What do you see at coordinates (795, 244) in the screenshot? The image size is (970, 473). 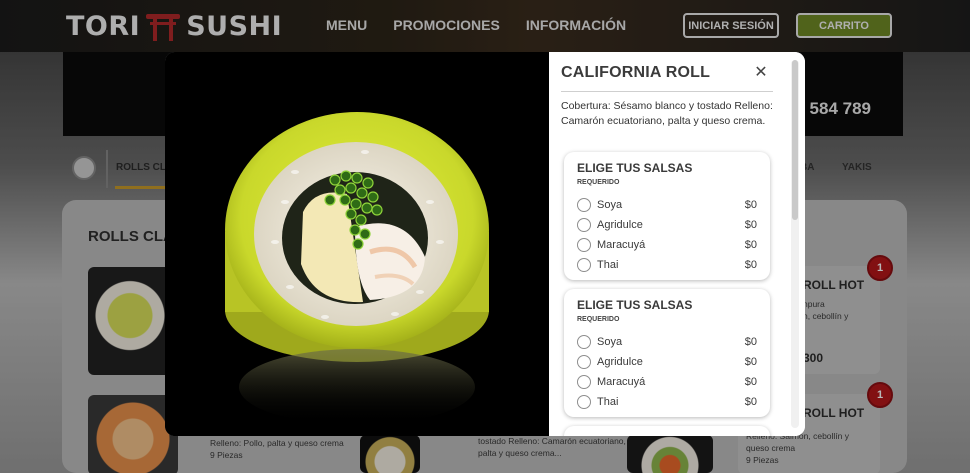 I see `modal-scrollbar` at bounding box center [795, 244].